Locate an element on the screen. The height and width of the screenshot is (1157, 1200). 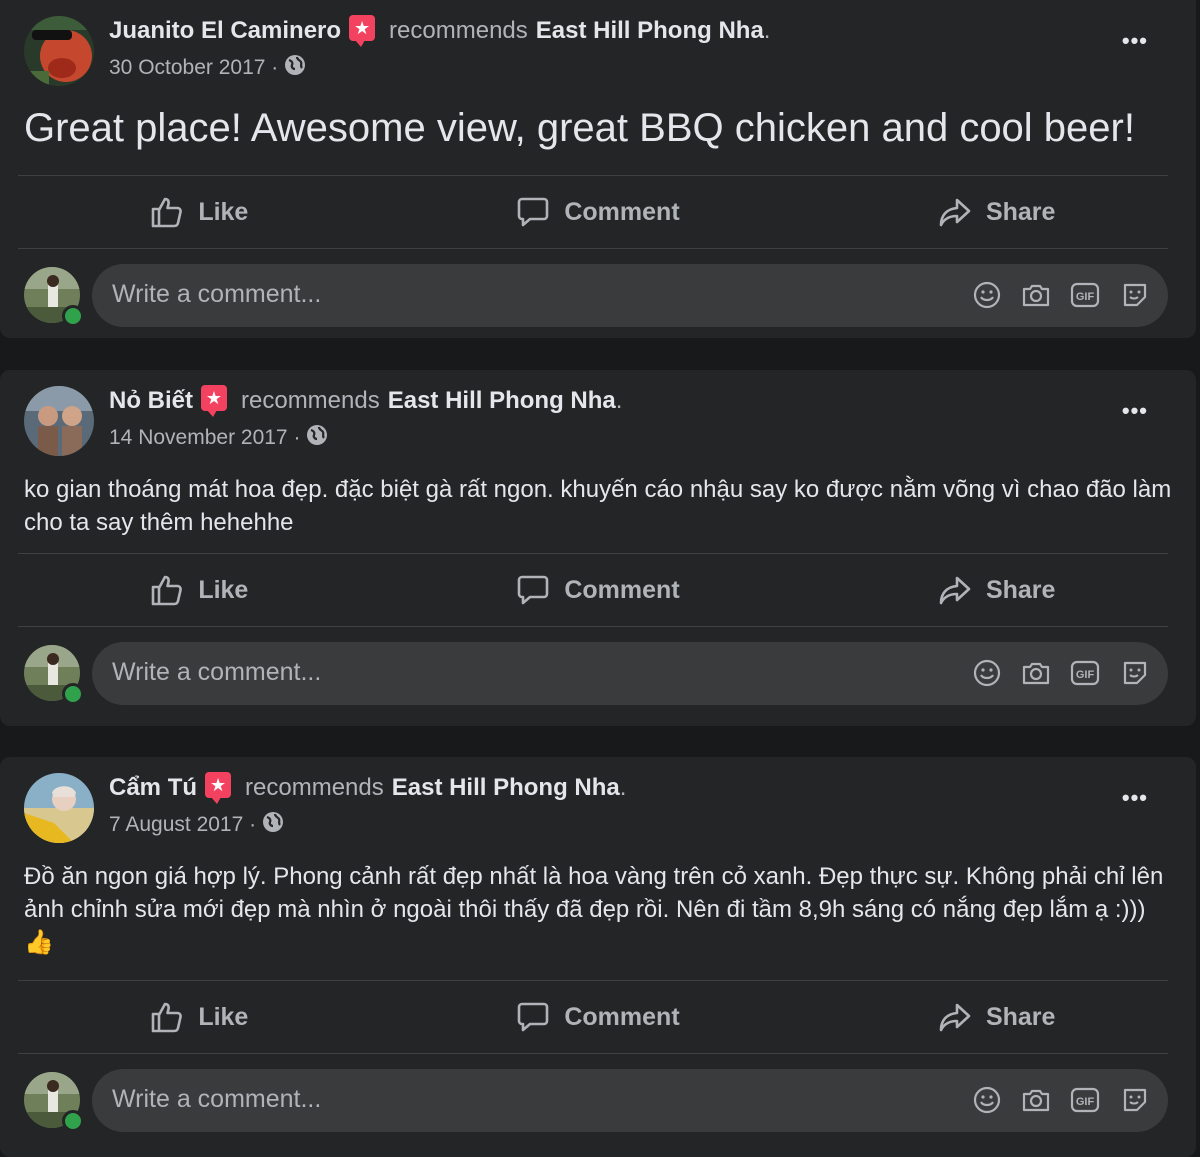
post-date: 30 October 2017 · is located at coordinates (193, 68).